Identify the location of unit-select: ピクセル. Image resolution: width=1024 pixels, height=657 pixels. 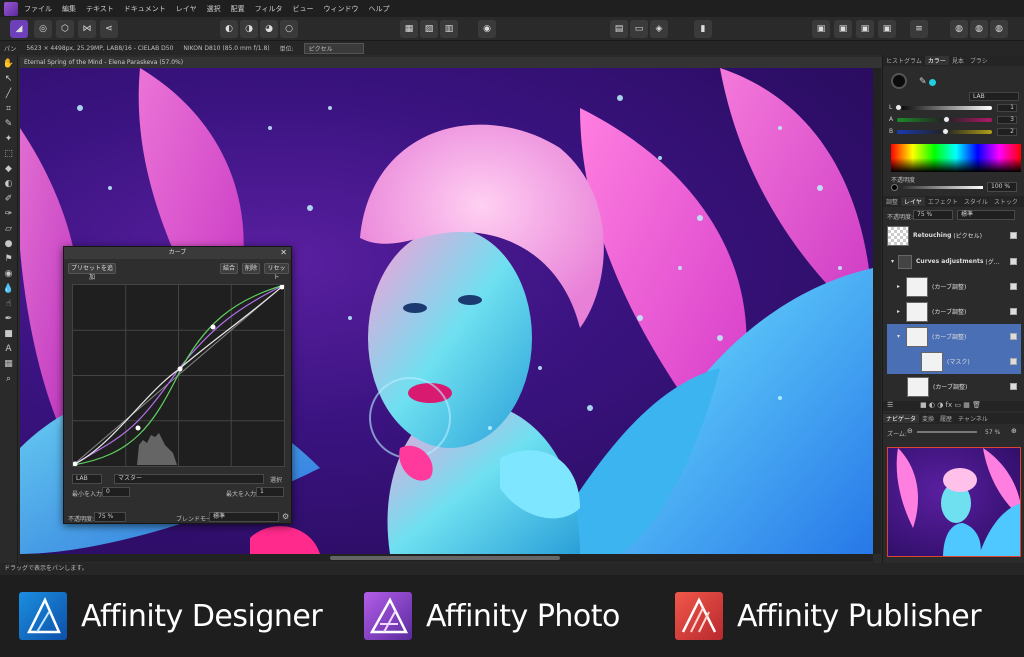
(333, 48).